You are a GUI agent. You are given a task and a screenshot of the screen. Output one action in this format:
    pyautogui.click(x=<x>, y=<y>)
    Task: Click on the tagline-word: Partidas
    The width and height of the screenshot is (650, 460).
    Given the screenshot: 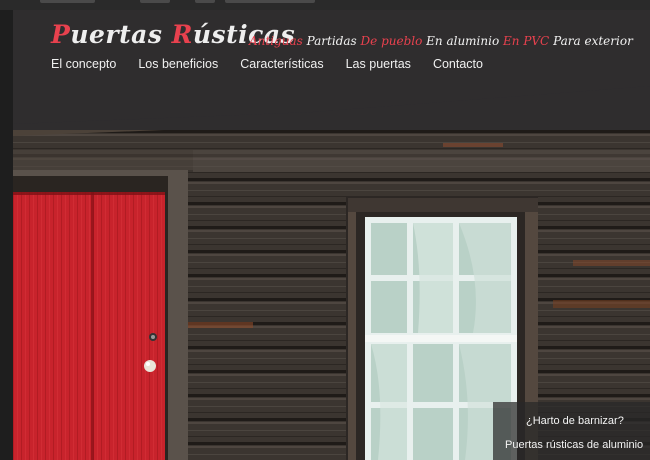 What is the action you would take?
    pyautogui.click(x=331, y=41)
    